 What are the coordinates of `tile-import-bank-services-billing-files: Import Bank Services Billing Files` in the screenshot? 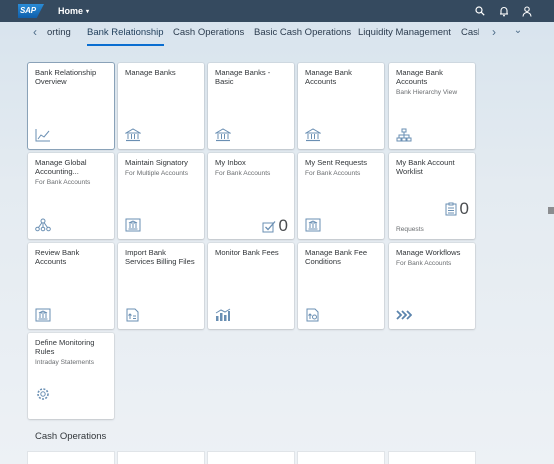 It's located at (161, 286).